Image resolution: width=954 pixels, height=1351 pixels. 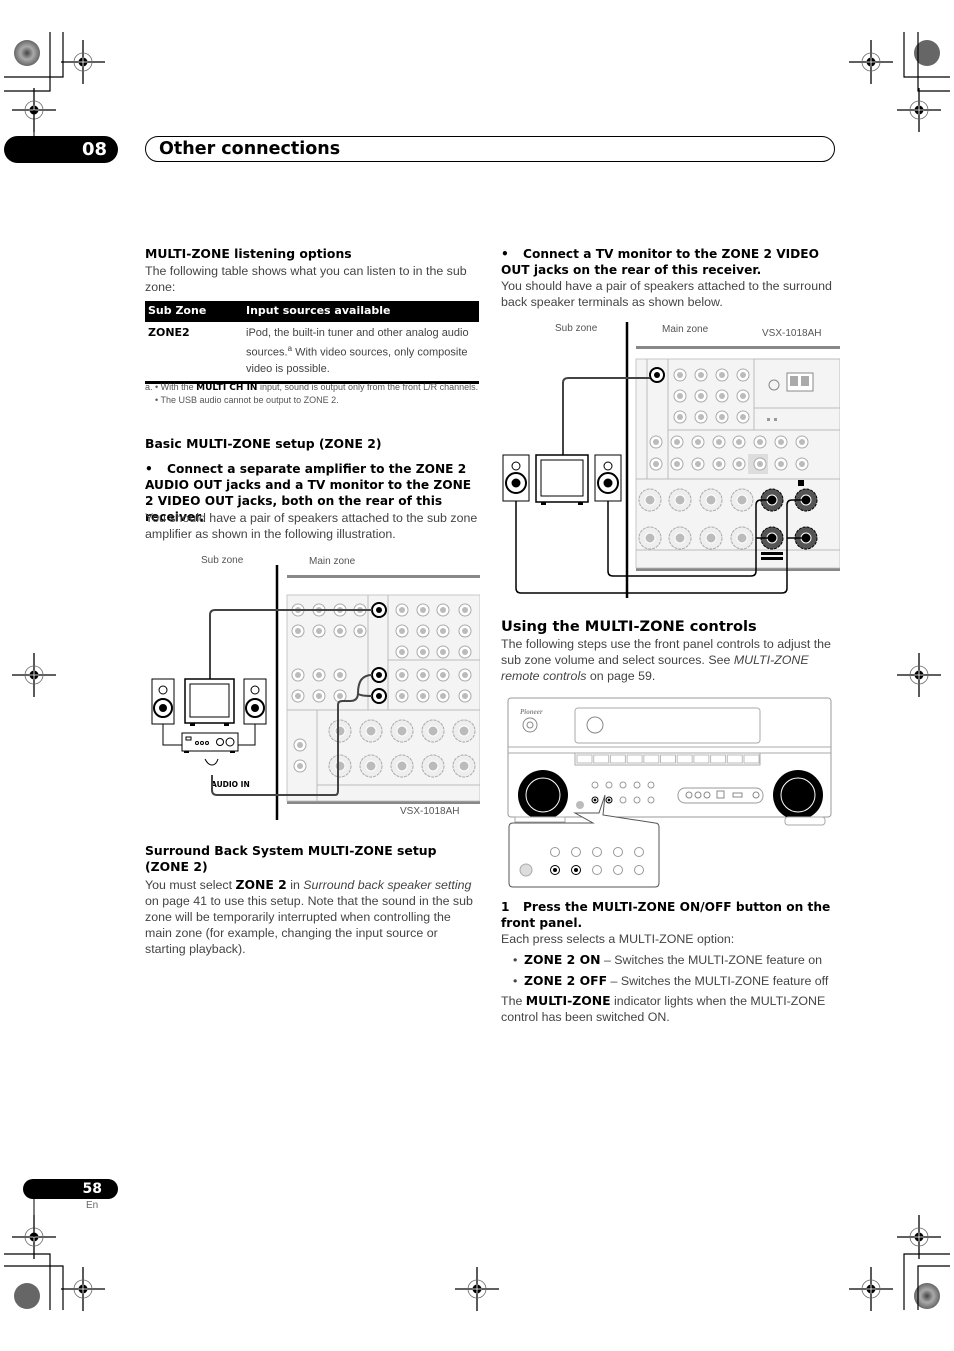 I want to click on step-1-body: Each press selects a MULTI-ZONE option:, so click(x=618, y=939).